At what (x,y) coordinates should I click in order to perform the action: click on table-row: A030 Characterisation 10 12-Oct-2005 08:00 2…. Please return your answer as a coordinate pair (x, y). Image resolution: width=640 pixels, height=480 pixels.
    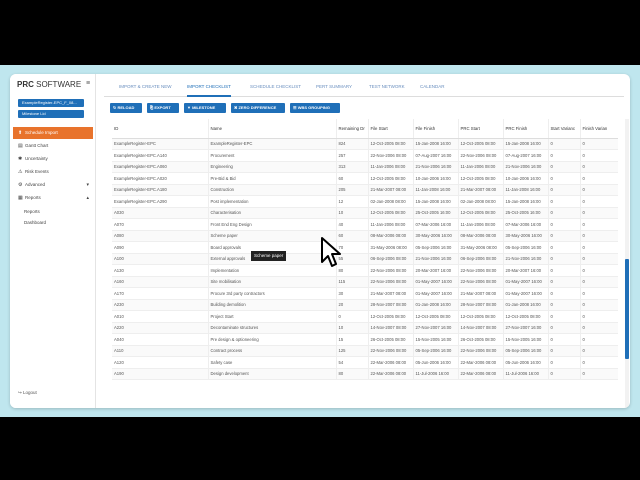
    Looking at the image, I should click on (365, 213).